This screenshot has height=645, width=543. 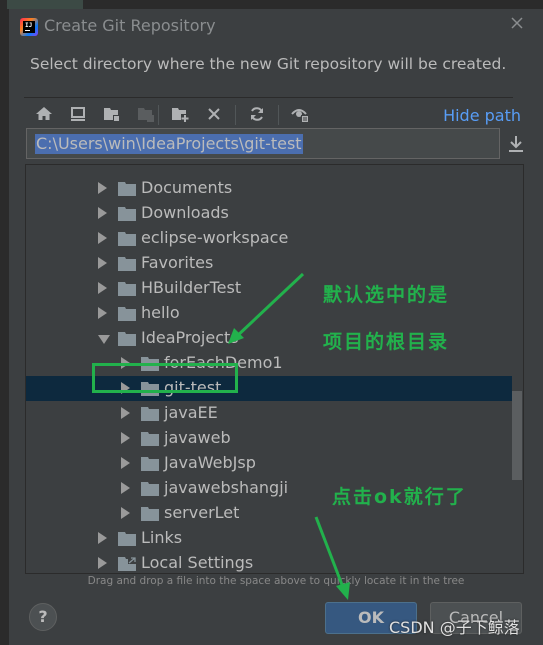 I want to click on tree-row-label: hello, so click(x=160, y=312).